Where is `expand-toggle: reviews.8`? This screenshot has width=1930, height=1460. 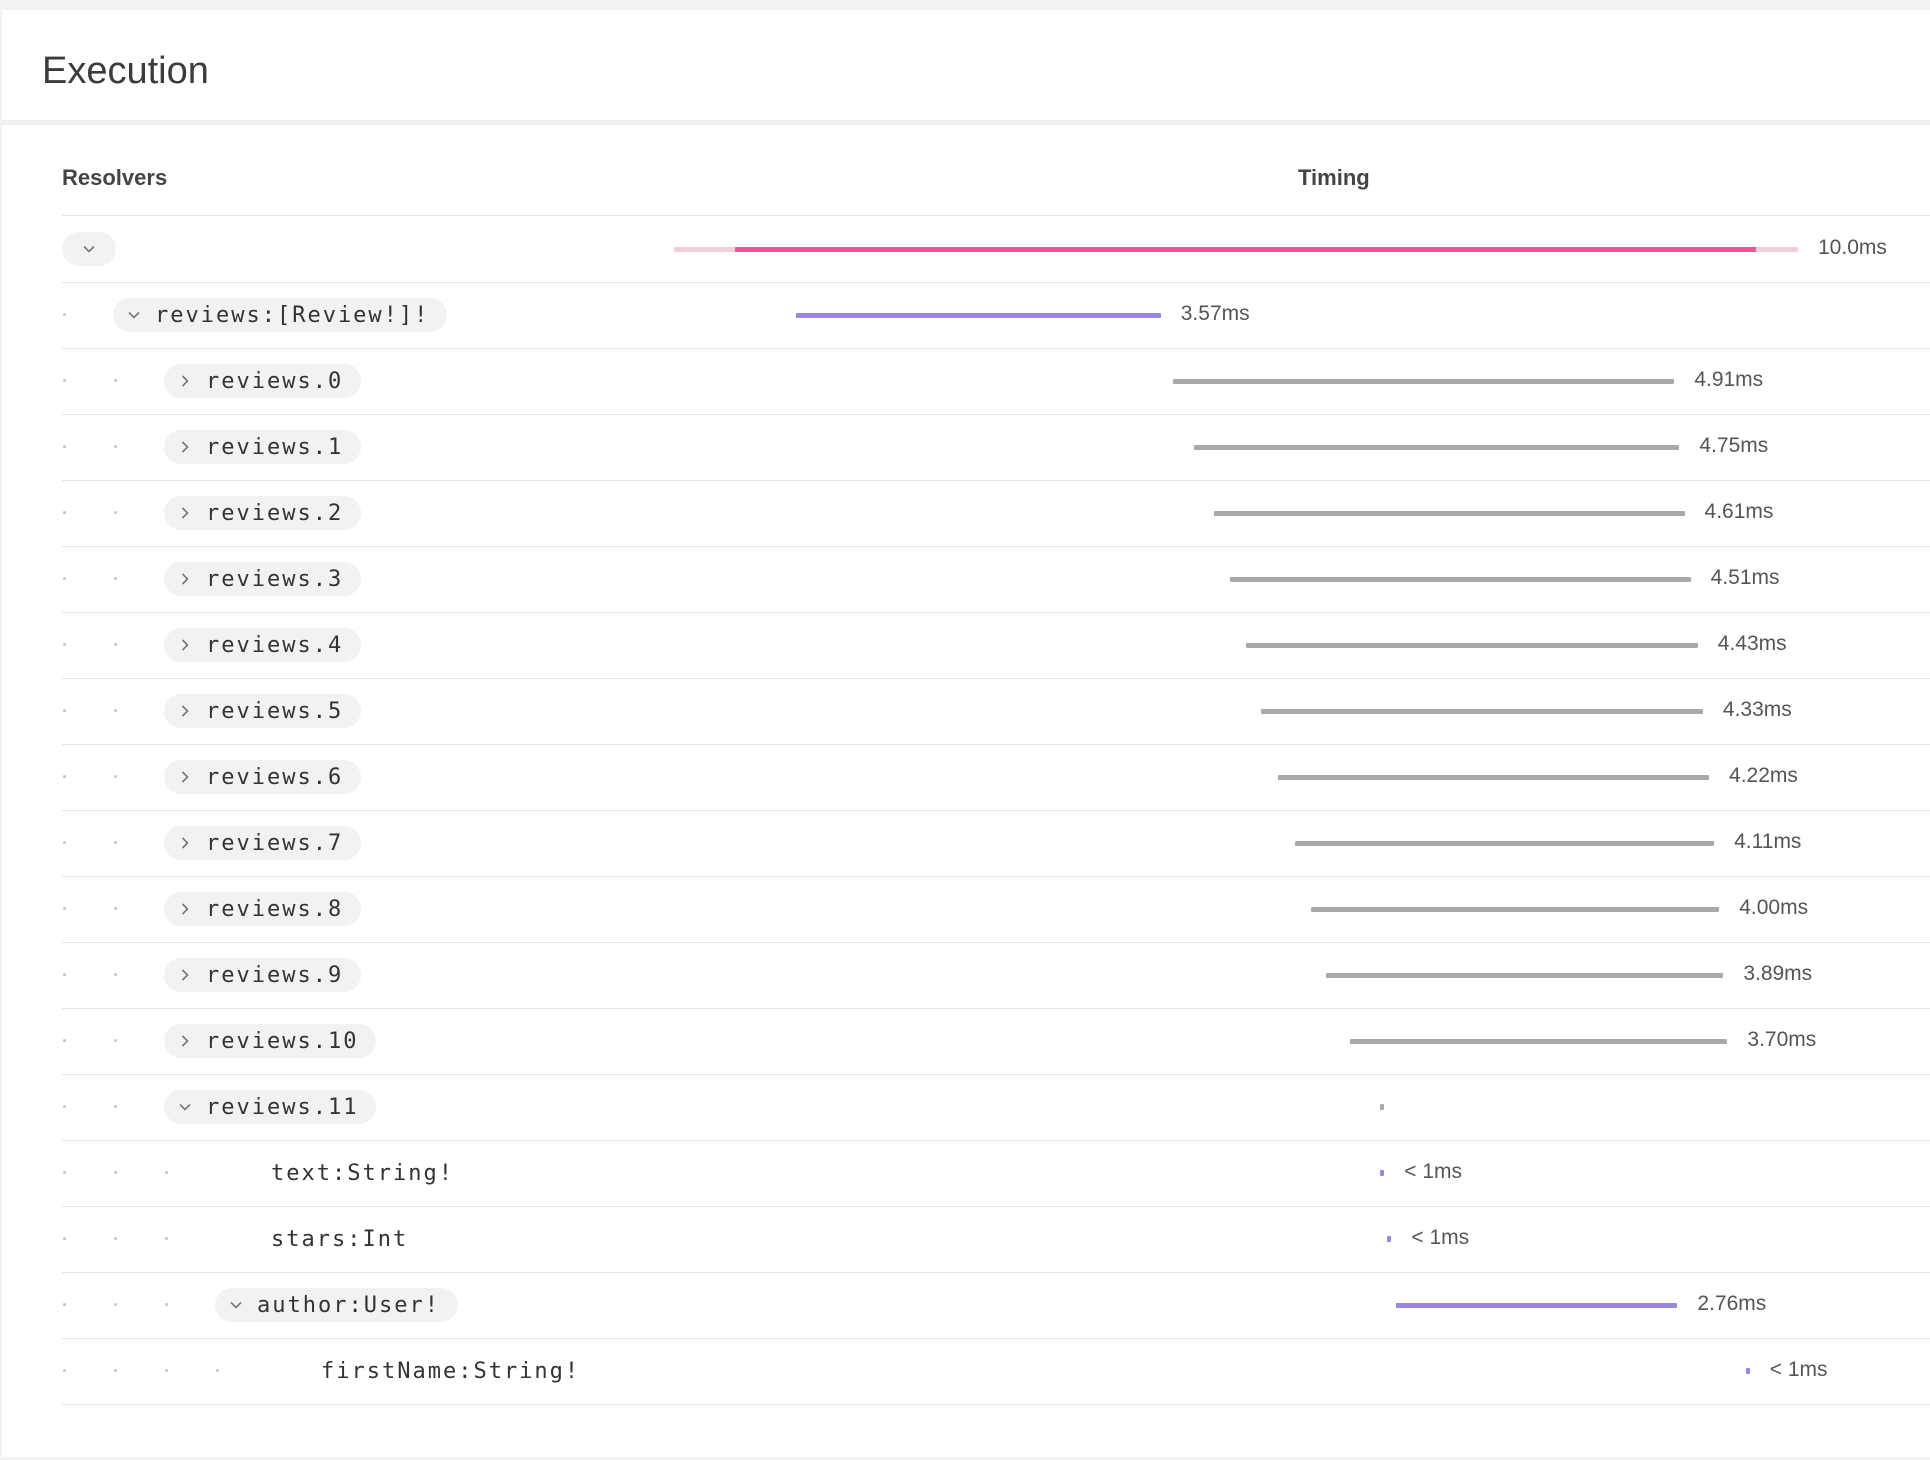 expand-toggle: reviews.8 is located at coordinates (263, 909).